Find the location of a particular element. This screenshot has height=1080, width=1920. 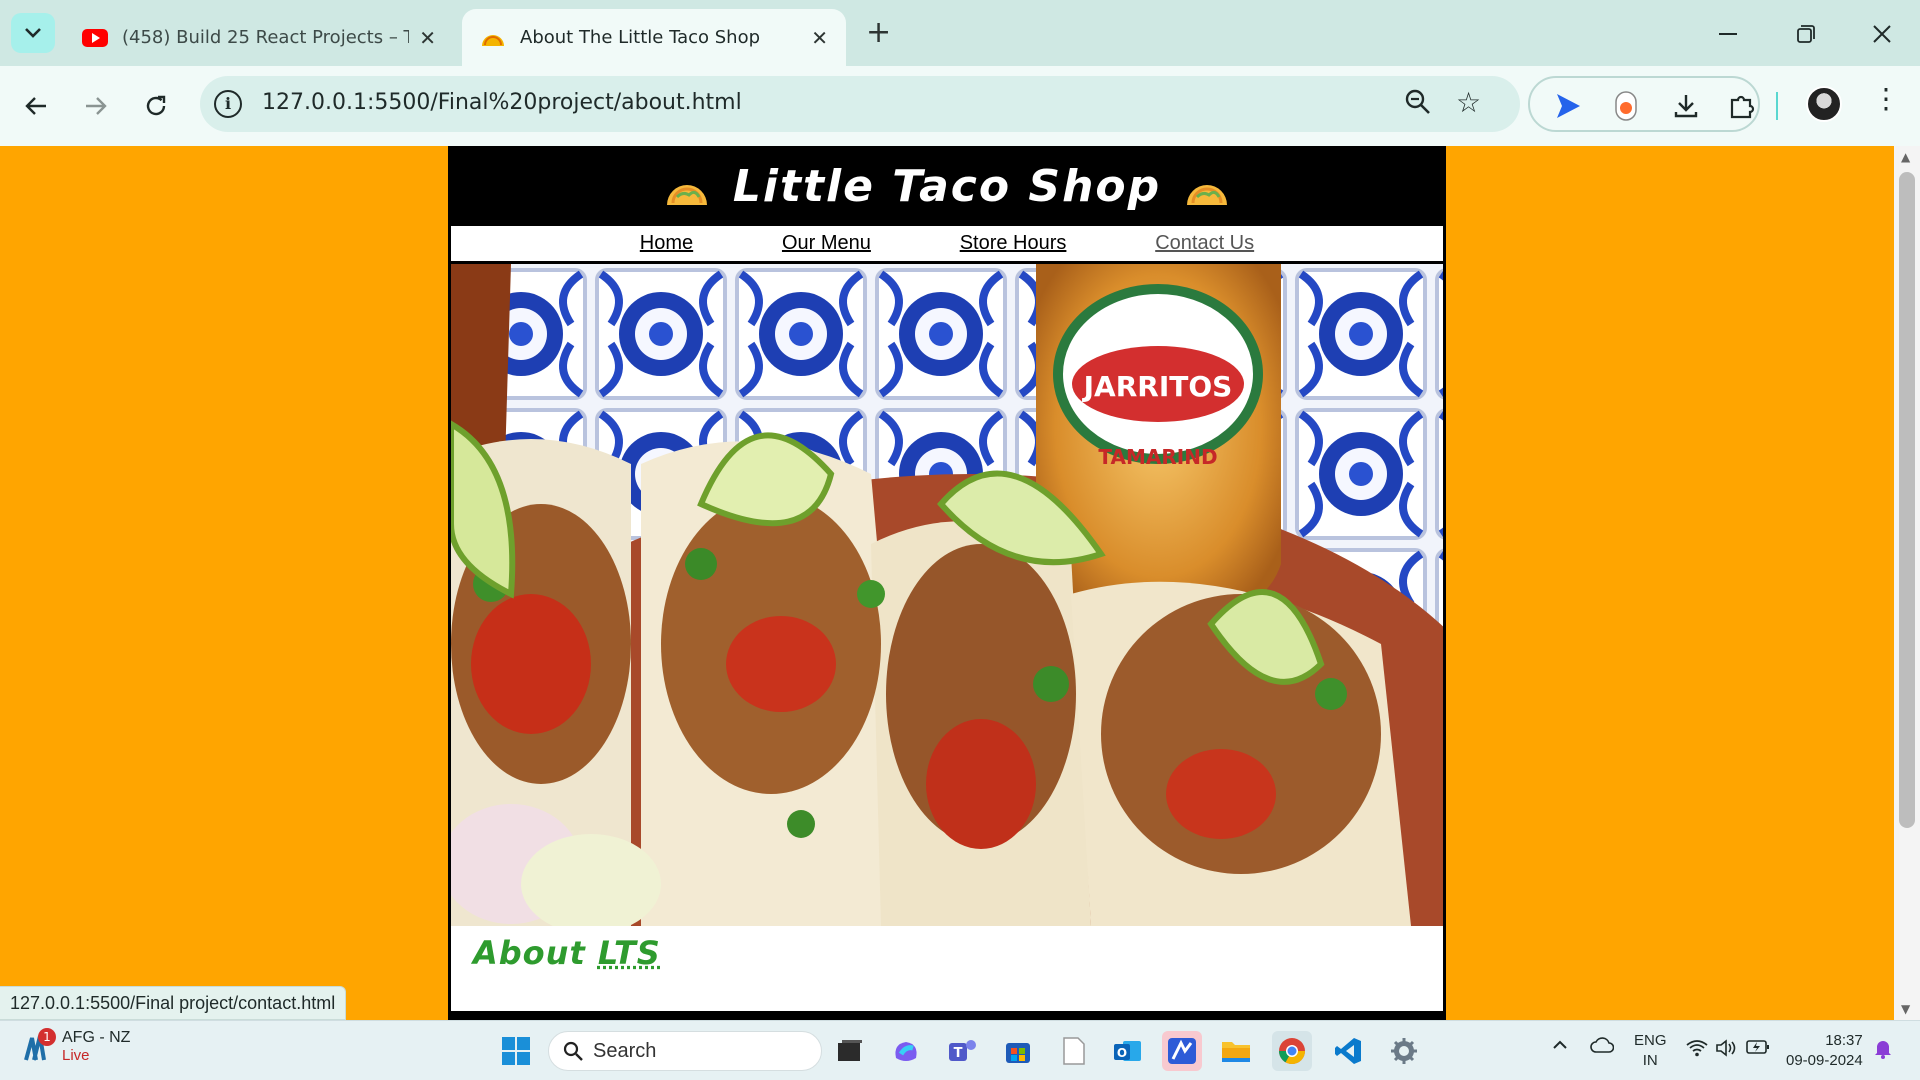

cricket-icon: 1 is located at coordinates (39, 1044).